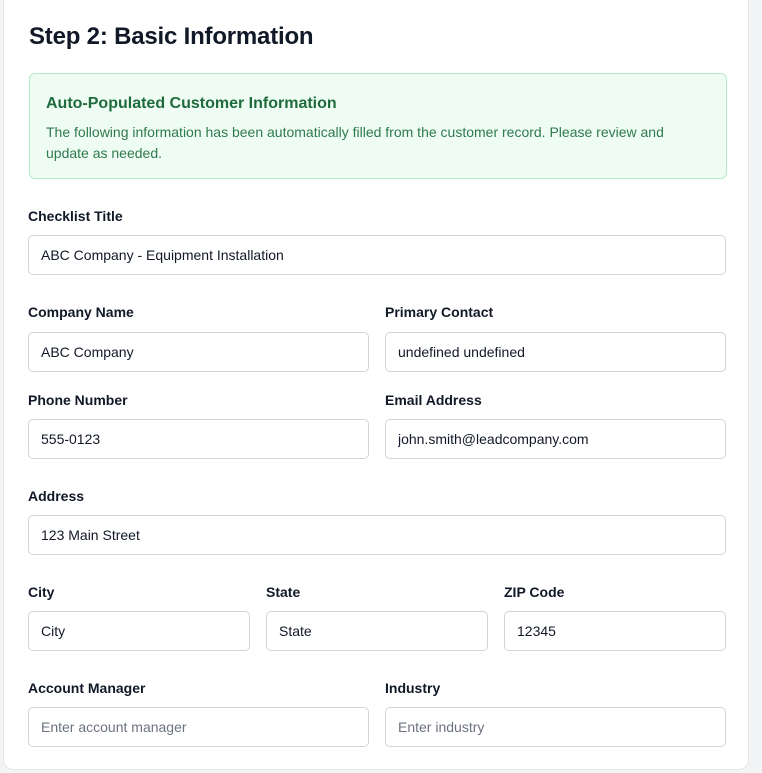 The image size is (762, 773). Describe the element at coordinates (555, 439) in the screenshot. I see `email-address-input` at that location.